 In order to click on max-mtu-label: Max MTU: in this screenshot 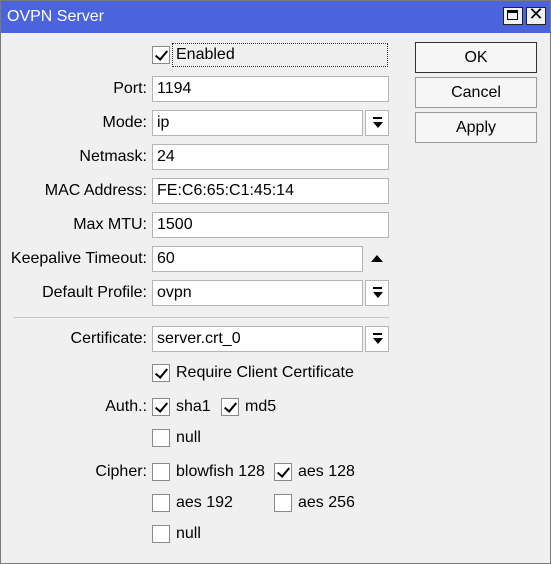, I will do `click(110, 224)`.